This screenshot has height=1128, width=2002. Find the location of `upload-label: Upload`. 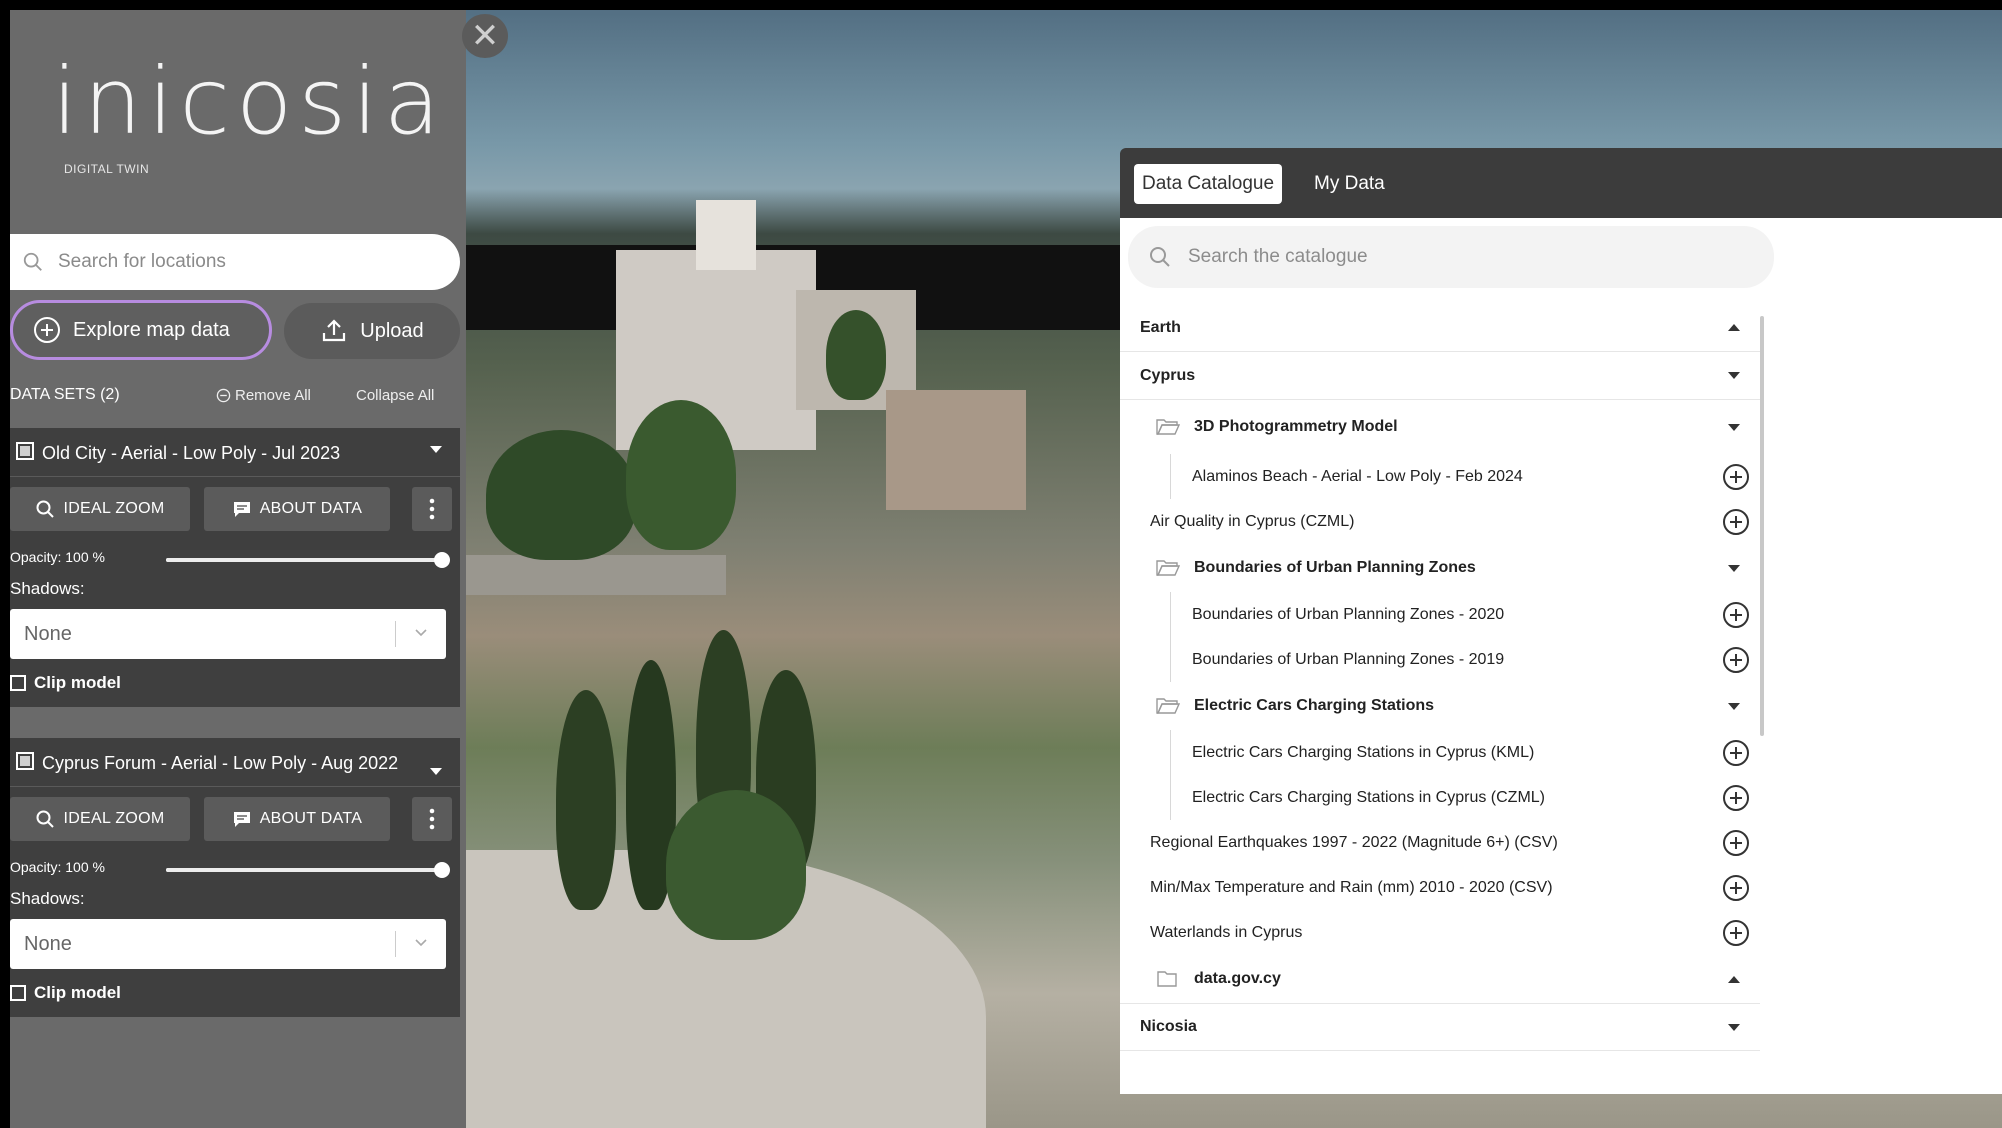

upload-label: Upload is located at coordinates (392, 330).